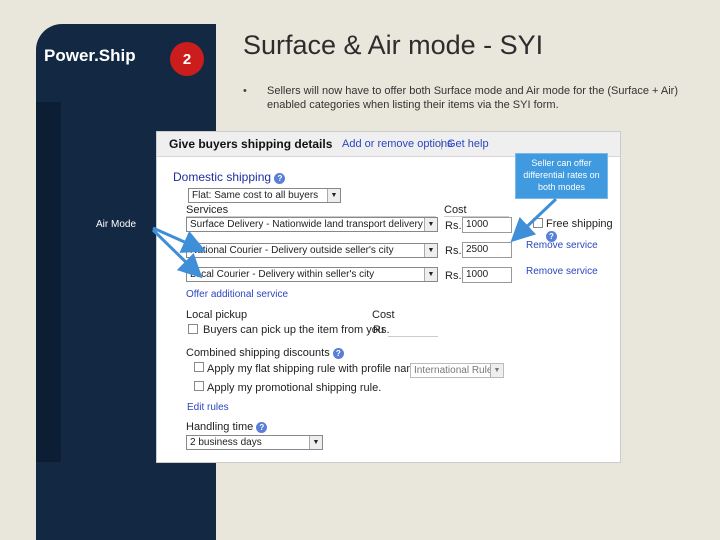 The height and width of the screenshot is (540, 720). What do you see at coordinates (534, 220) in the screenshot?
I see `arrow-to-cost-input` at bounding box center [534, 220].